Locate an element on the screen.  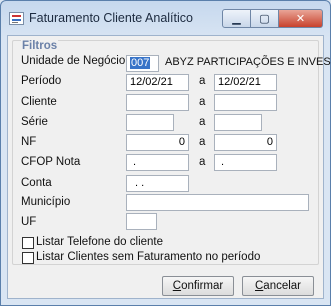
uf-input is located at coordinates (141, 221).